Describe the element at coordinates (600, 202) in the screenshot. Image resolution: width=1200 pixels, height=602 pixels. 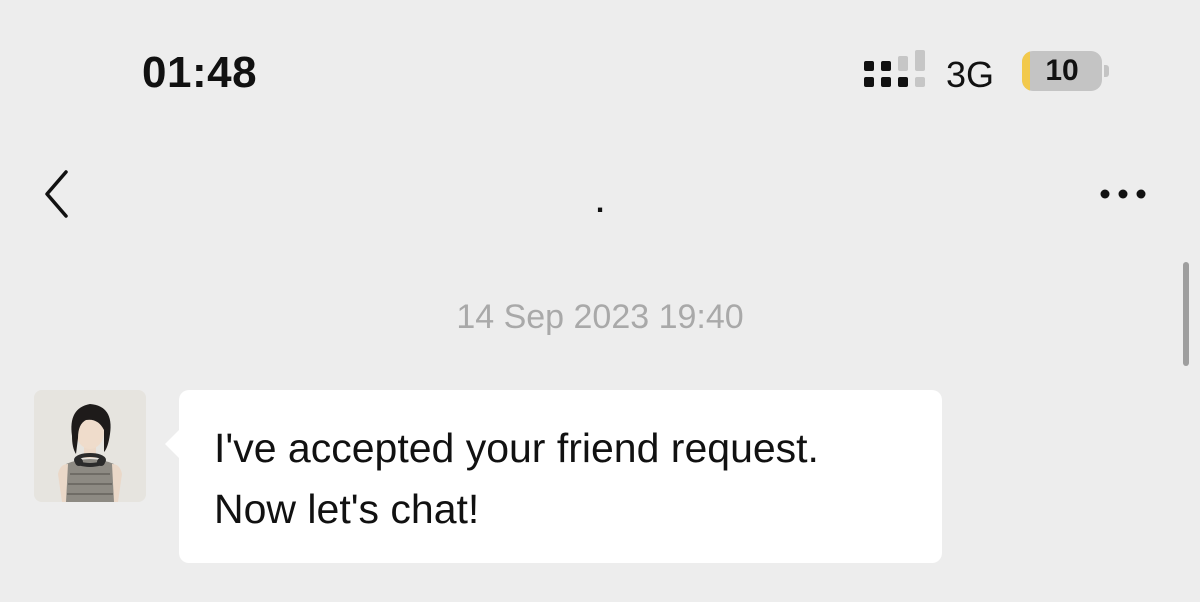
I see `chat-title: .` at that location.